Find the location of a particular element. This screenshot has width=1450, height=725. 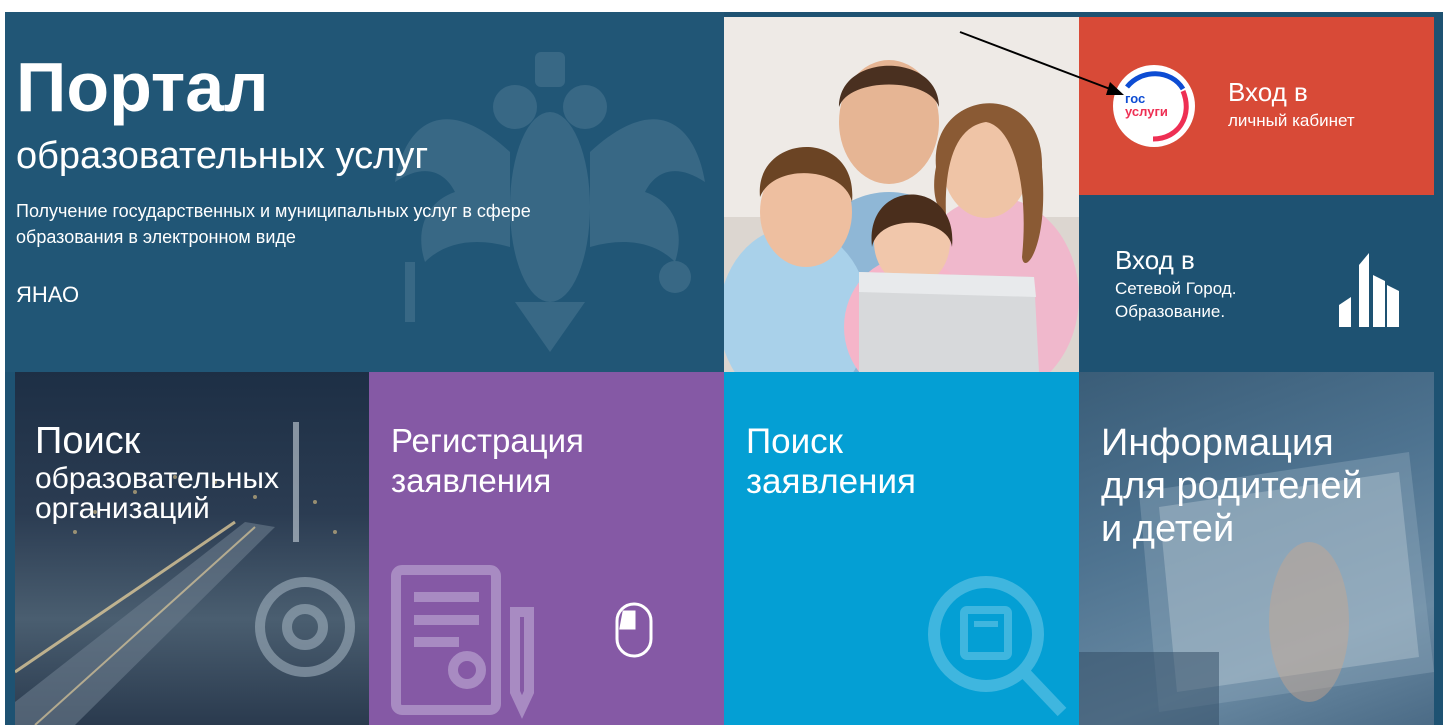

gosuslugi-logo-icon: гос услуги is located at coordinates (1154, 106).